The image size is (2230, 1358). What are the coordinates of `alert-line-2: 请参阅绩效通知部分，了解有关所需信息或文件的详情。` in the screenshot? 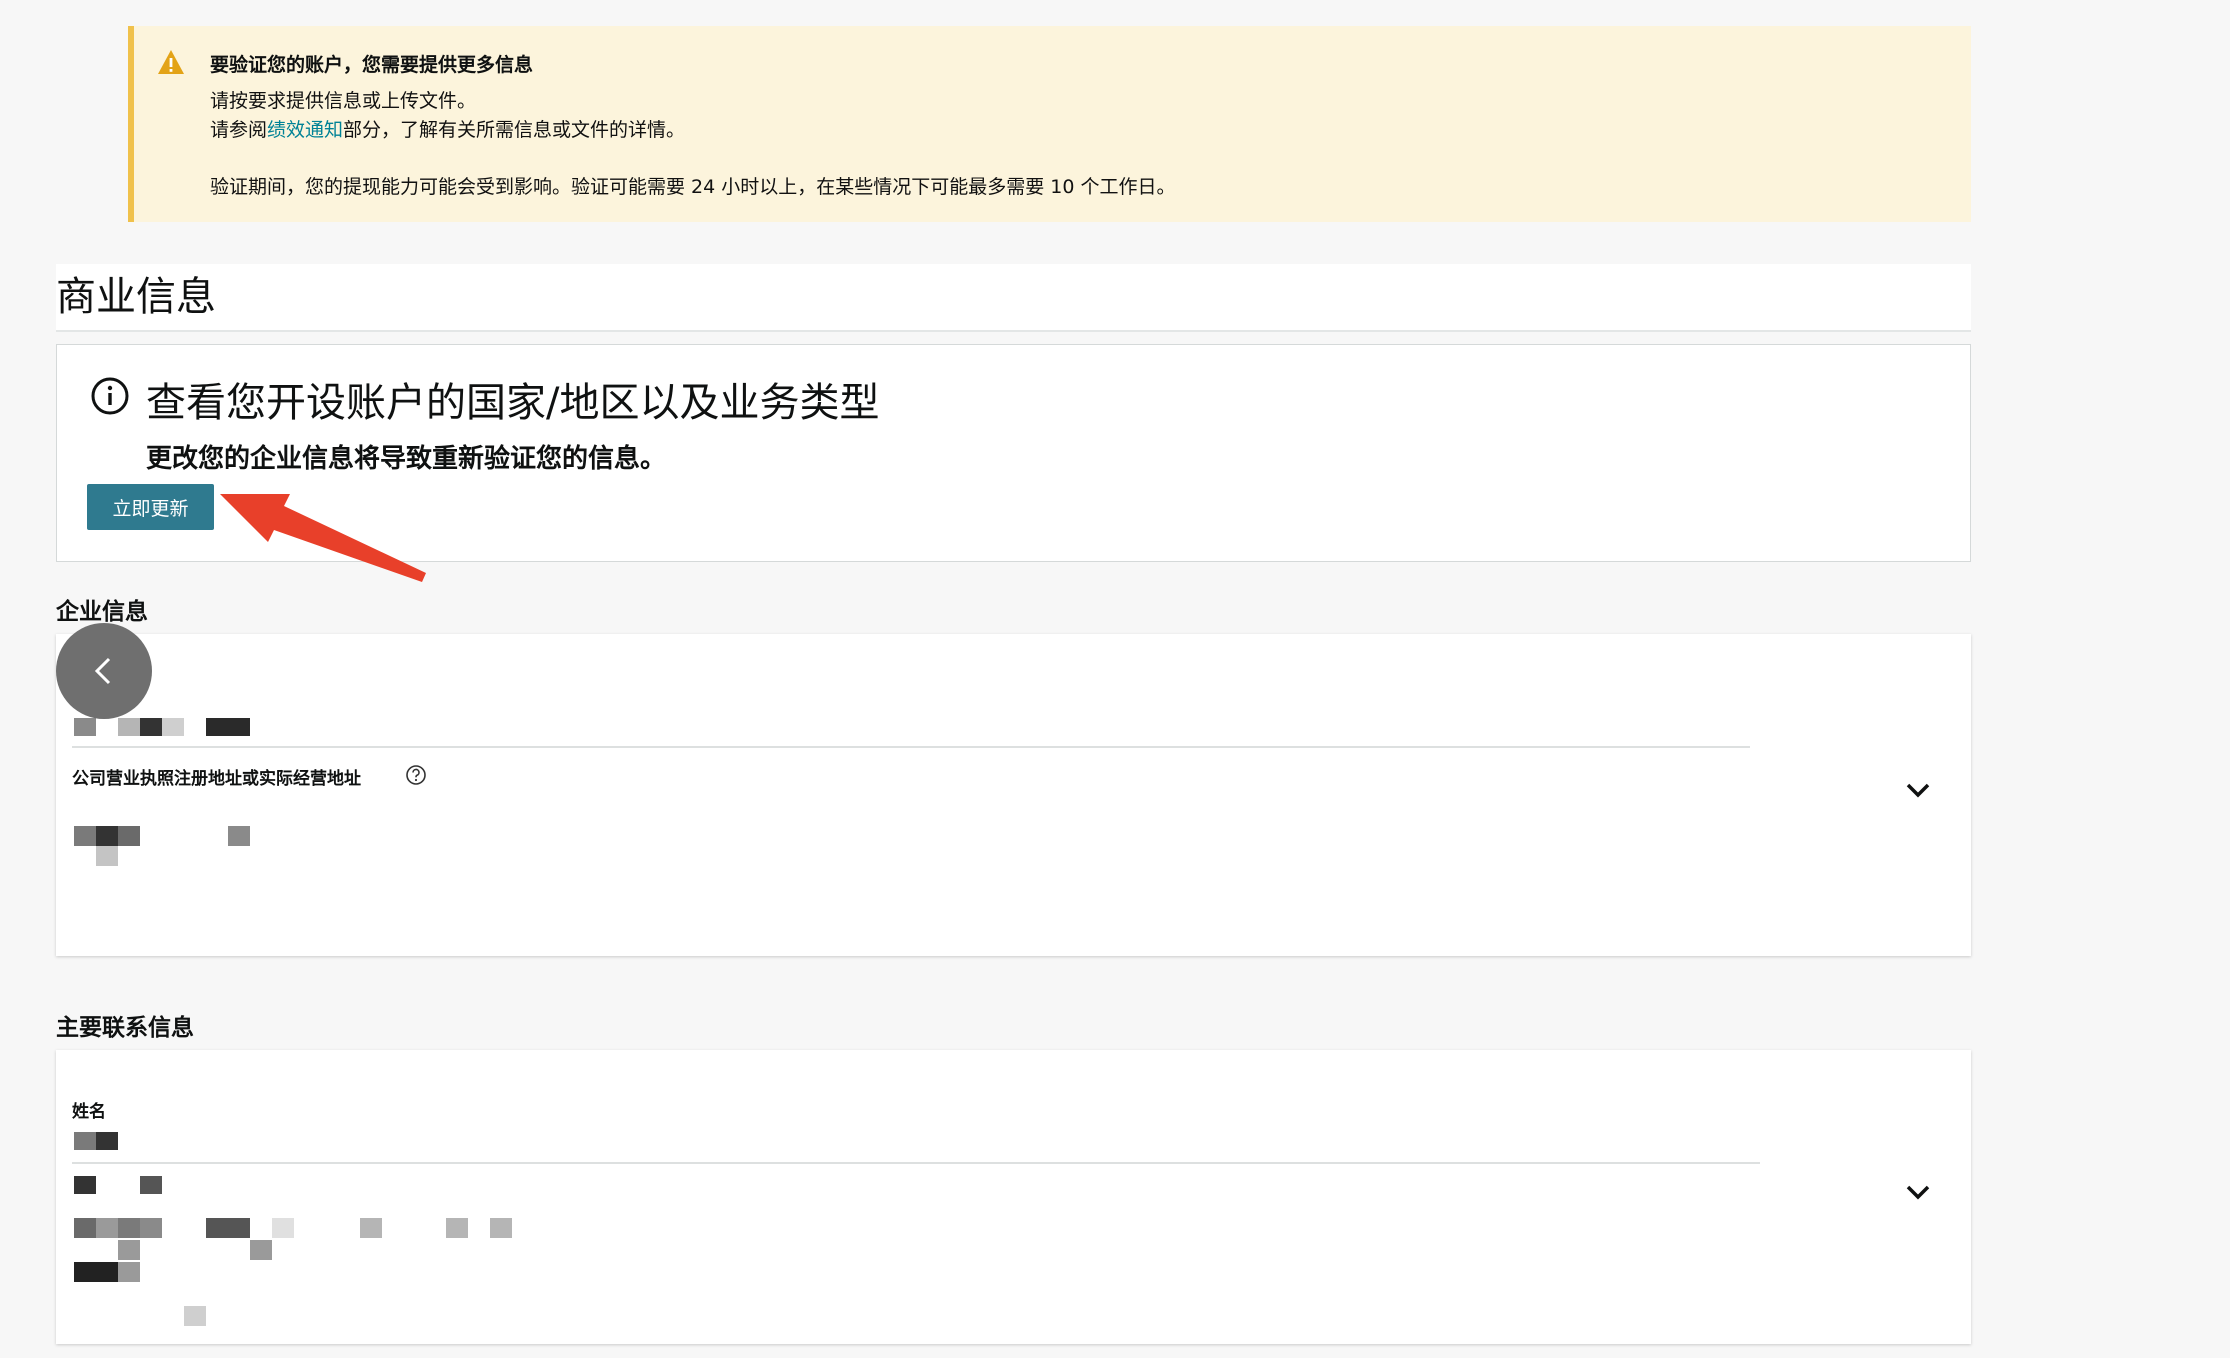 It's located at (447, 128).